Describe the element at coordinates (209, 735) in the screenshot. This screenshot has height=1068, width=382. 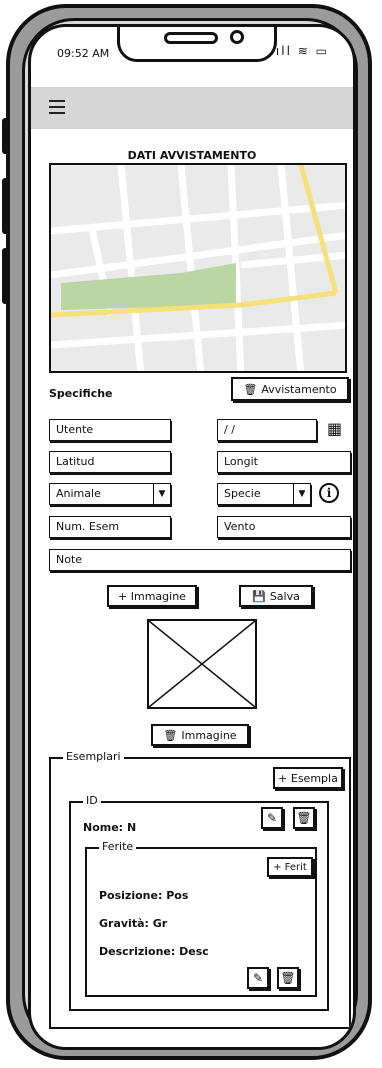
I see `delete-image-label: Immagine` at that location.